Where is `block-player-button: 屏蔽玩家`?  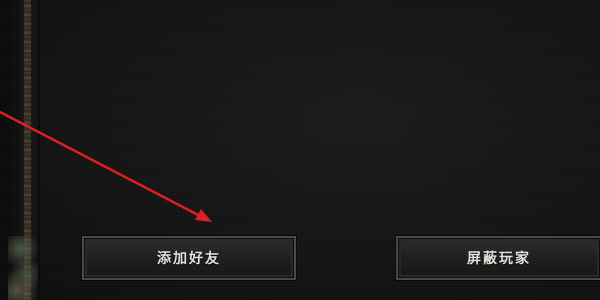
block-player-button: 屏蔽玩家 is located at coordinates (498, 258).